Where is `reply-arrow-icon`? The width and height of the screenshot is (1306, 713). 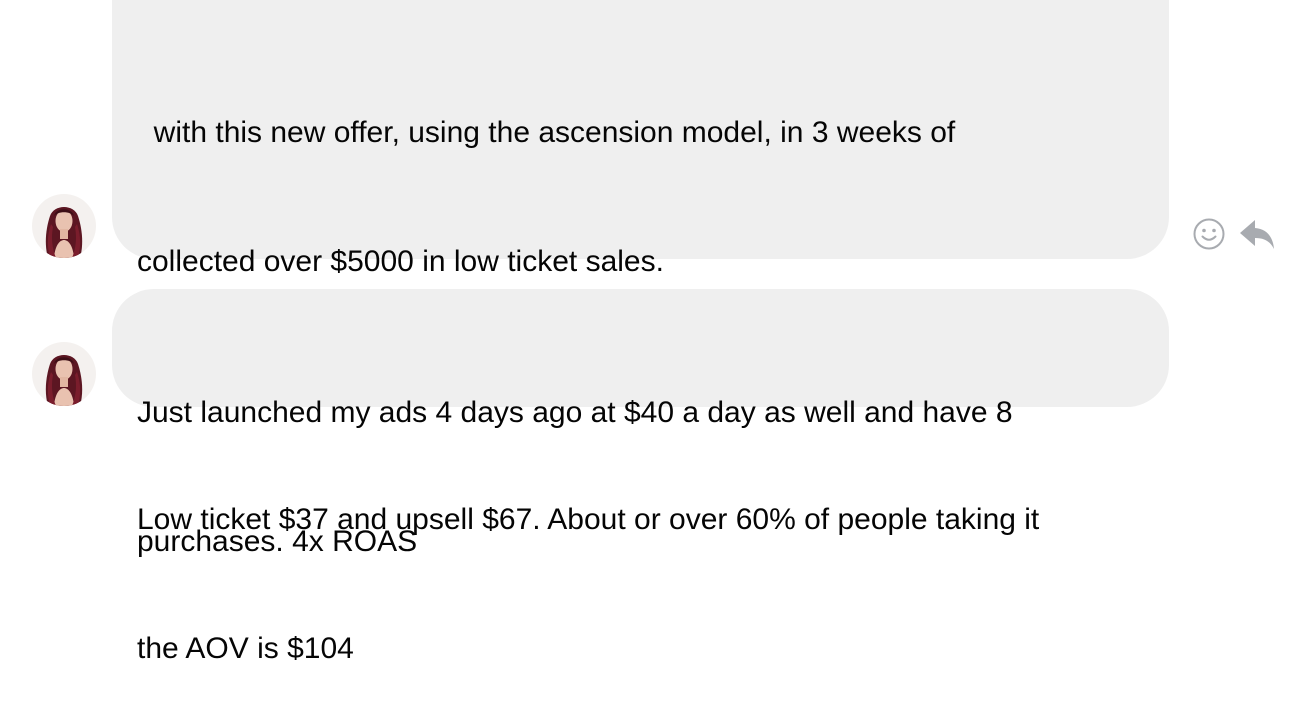 reply-arrow-icon is located at coordinates (1257, 234).